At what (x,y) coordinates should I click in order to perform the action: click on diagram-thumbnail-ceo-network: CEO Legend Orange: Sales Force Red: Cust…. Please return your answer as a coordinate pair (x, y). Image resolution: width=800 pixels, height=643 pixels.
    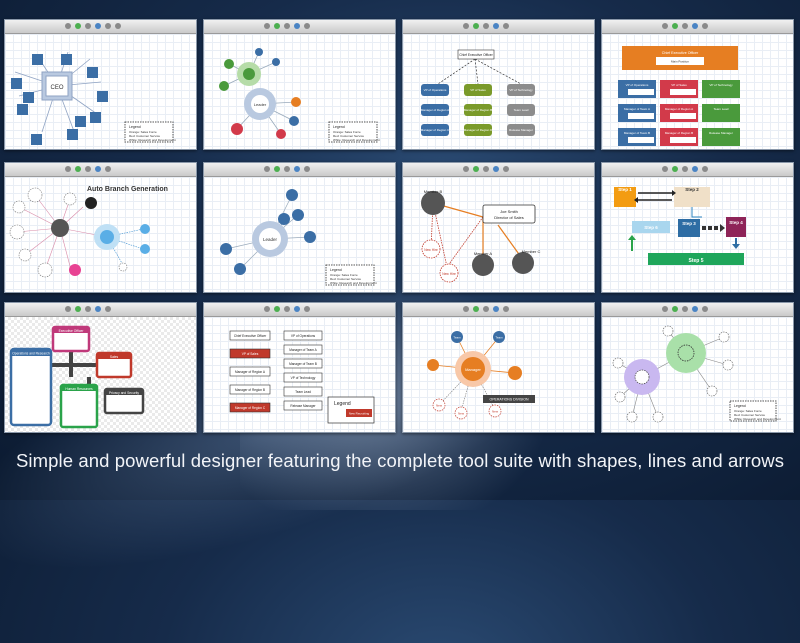
    Looking at the image, I should click on (100, 84).